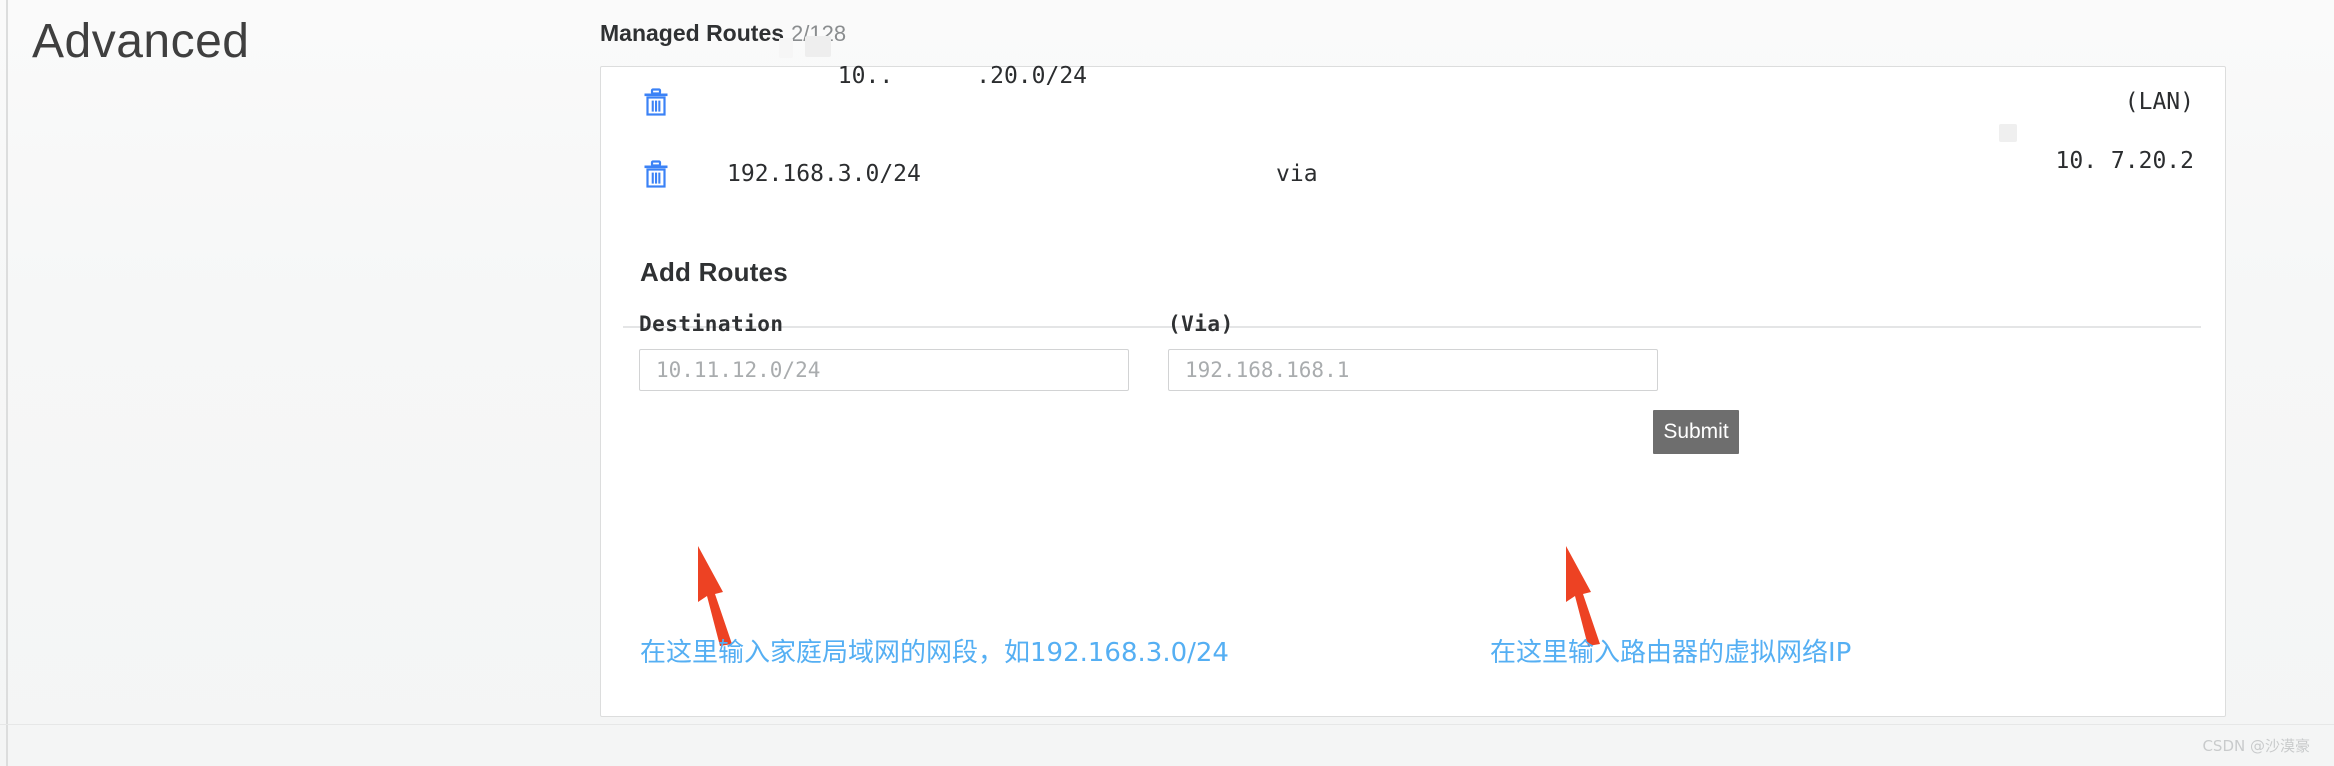 The height and width of the screenshot is (766, 2334). What do you see at coordinates (1201, 324) in the screenshot?
I see `via-label: (Via)` at bounding box center [1201, 324].